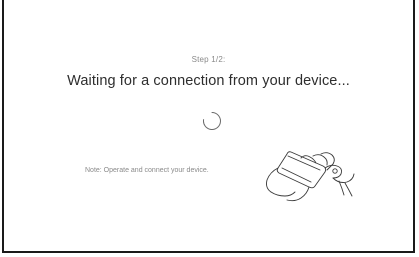  I want to click on loading-spinner-icon, so click(212, 121).